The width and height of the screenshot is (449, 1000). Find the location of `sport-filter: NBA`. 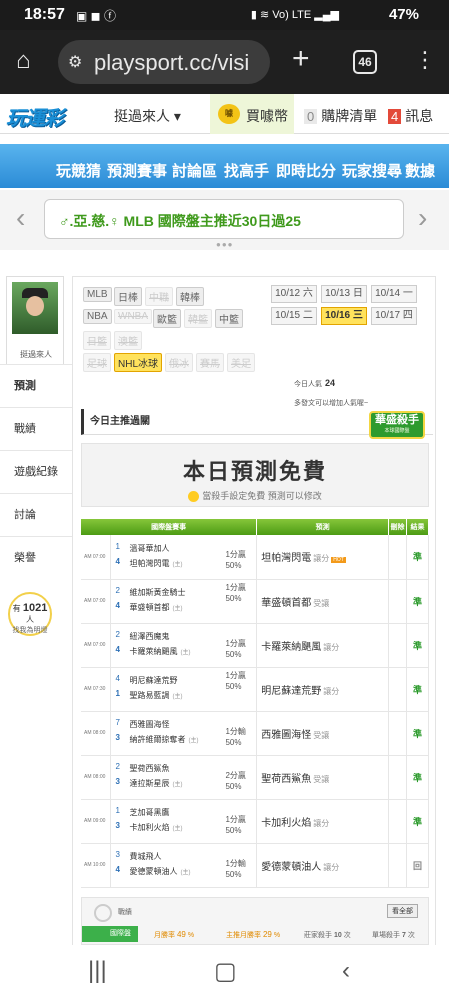

sport-filter: NBA is located at coordinates (97, 316).